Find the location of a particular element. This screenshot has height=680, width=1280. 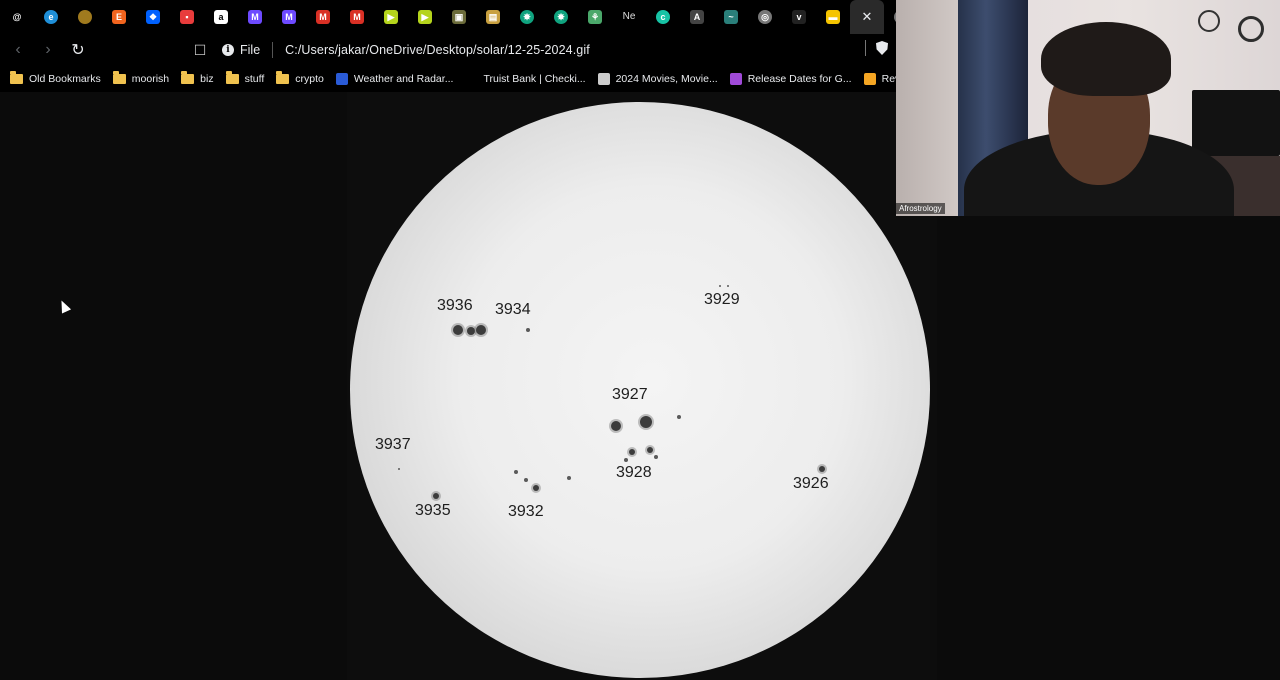

back-button: ‹ is located at coordinates (18, 50).